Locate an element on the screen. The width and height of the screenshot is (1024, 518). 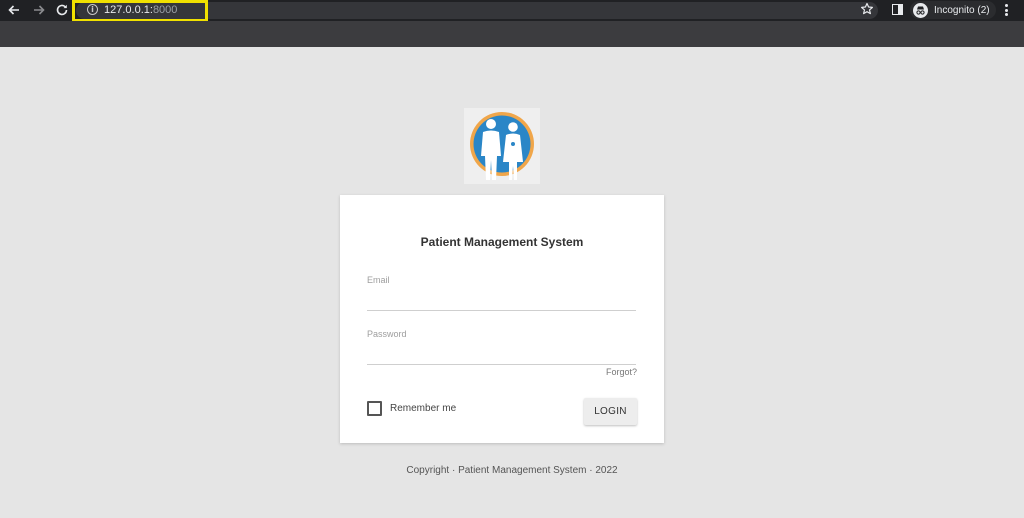
remember-me-control: Remember me is located at coordinates (411, 408).